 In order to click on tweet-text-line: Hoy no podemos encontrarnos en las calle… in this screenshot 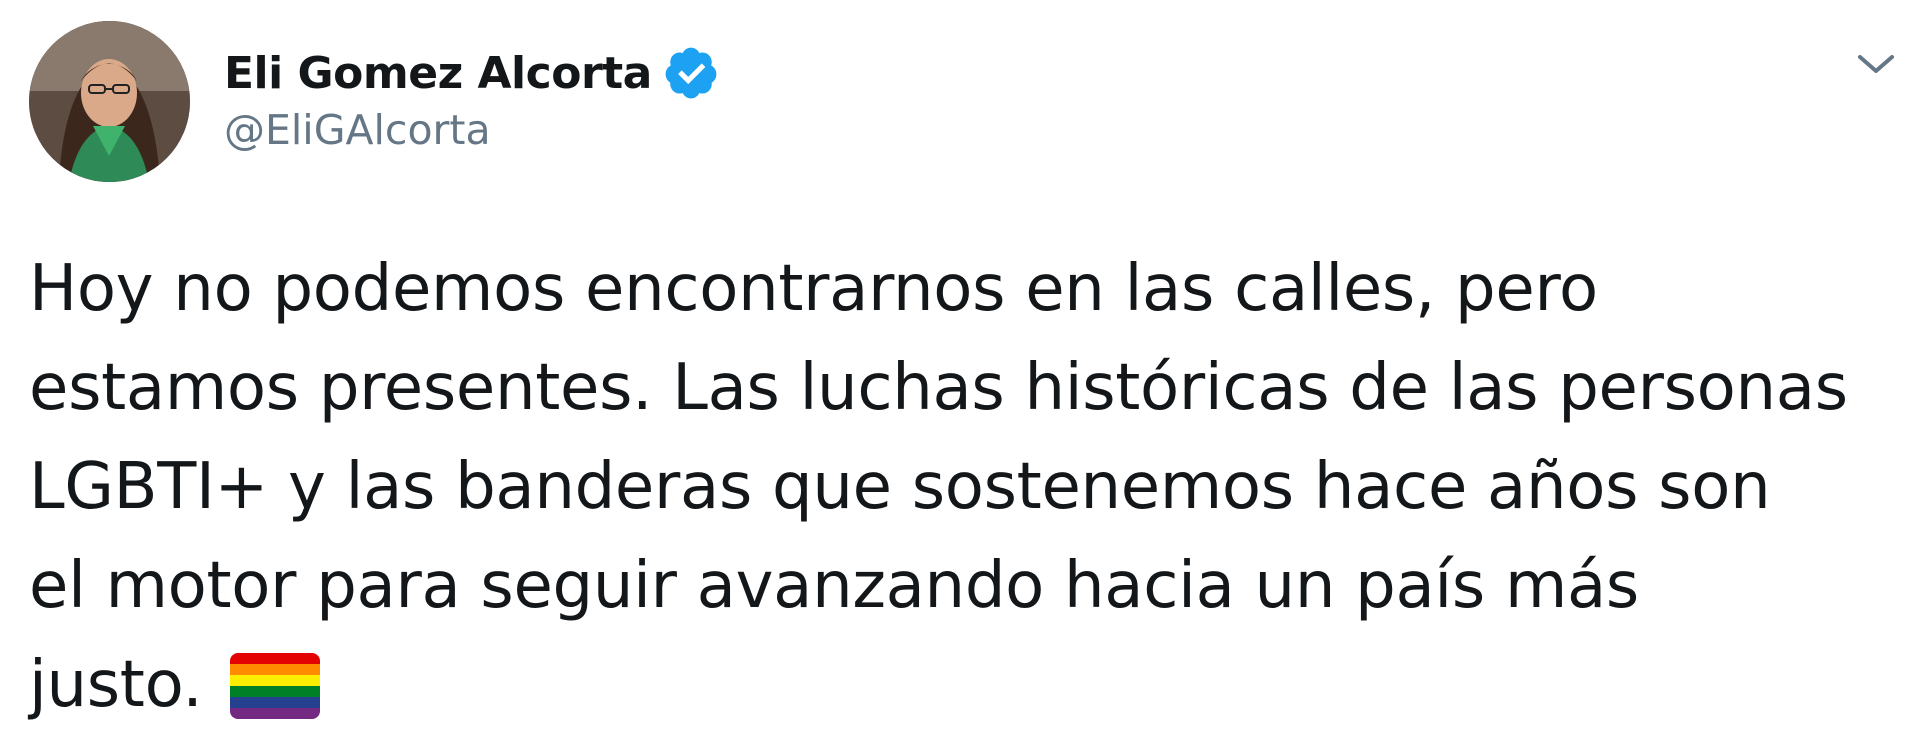, I will do `click(813, 289)`.